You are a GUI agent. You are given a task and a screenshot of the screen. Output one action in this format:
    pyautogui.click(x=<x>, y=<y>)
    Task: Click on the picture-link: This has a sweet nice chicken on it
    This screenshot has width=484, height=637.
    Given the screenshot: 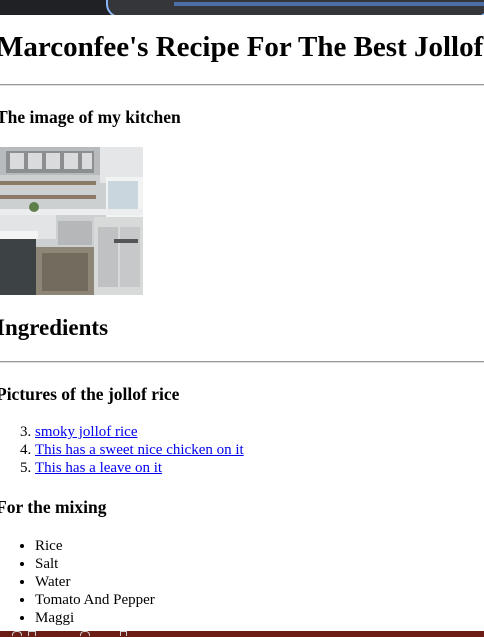 What is the action you would take?
    pyautogui.click(x=139, y=450)
    